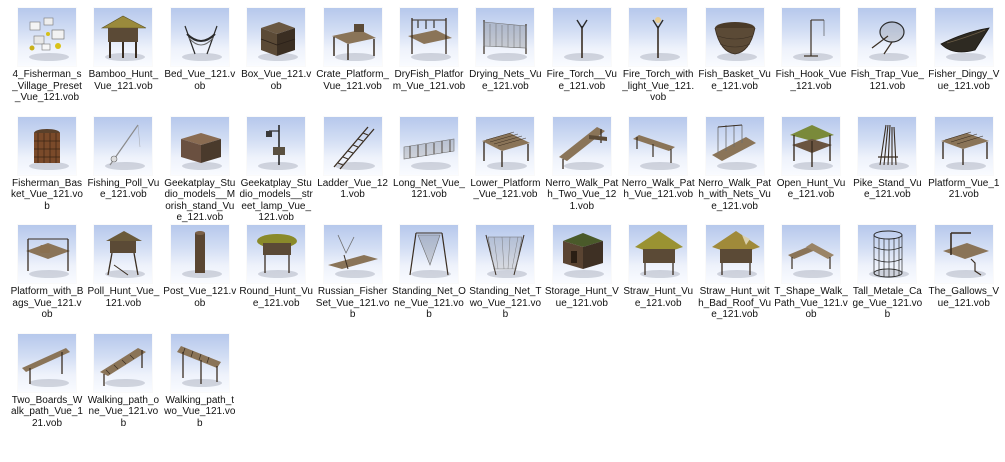 The image size is (1005, 462). I want to click on file-item: Drying_Nets_Vue_121.vob, so click(505, 61).